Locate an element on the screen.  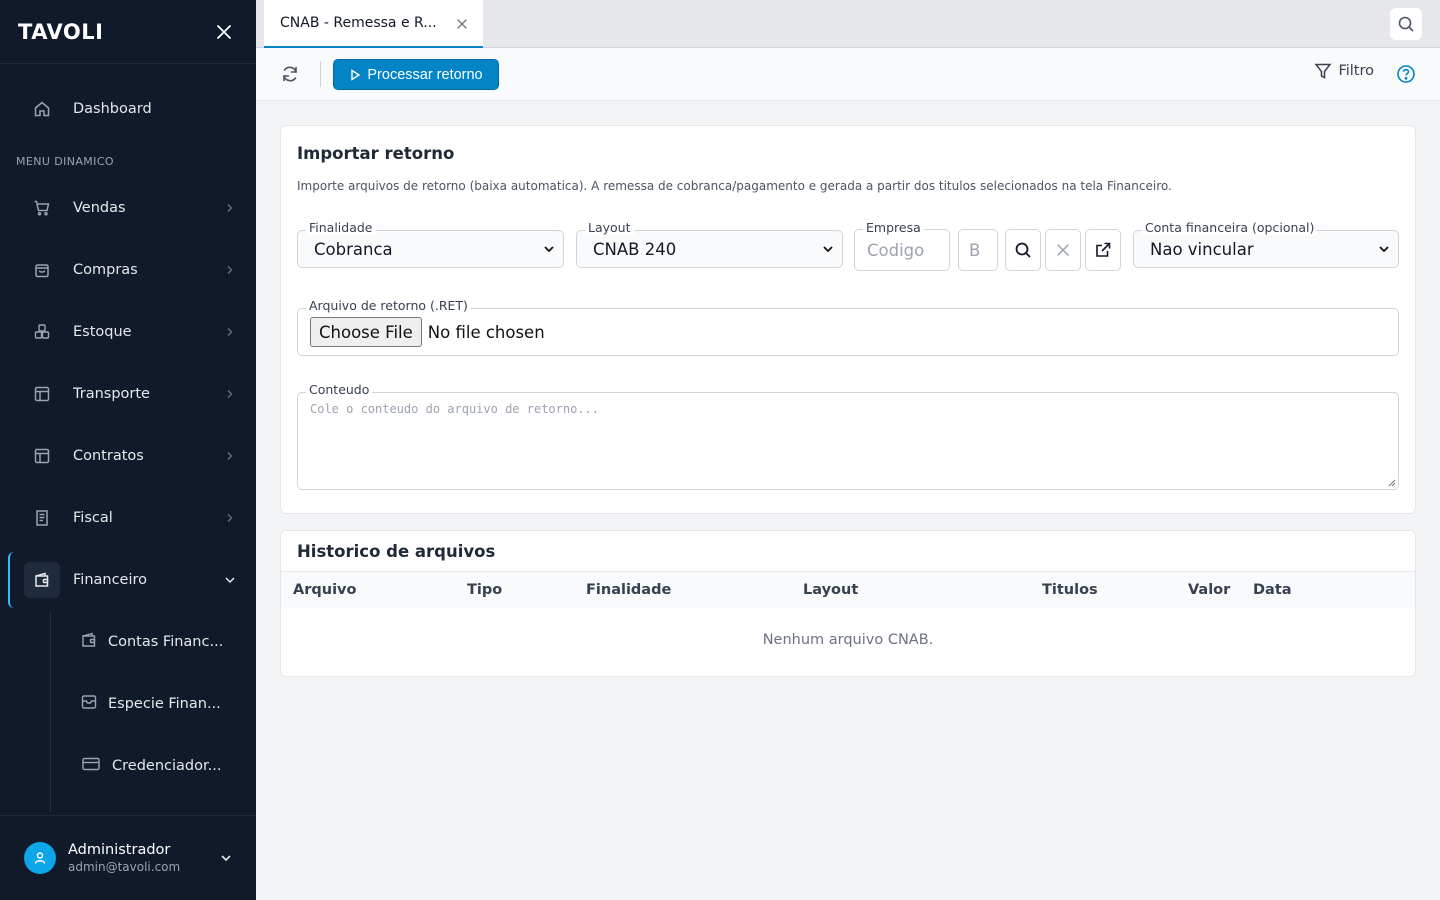
finalidade-select: Cobranca is located at coordinates (430, 249).